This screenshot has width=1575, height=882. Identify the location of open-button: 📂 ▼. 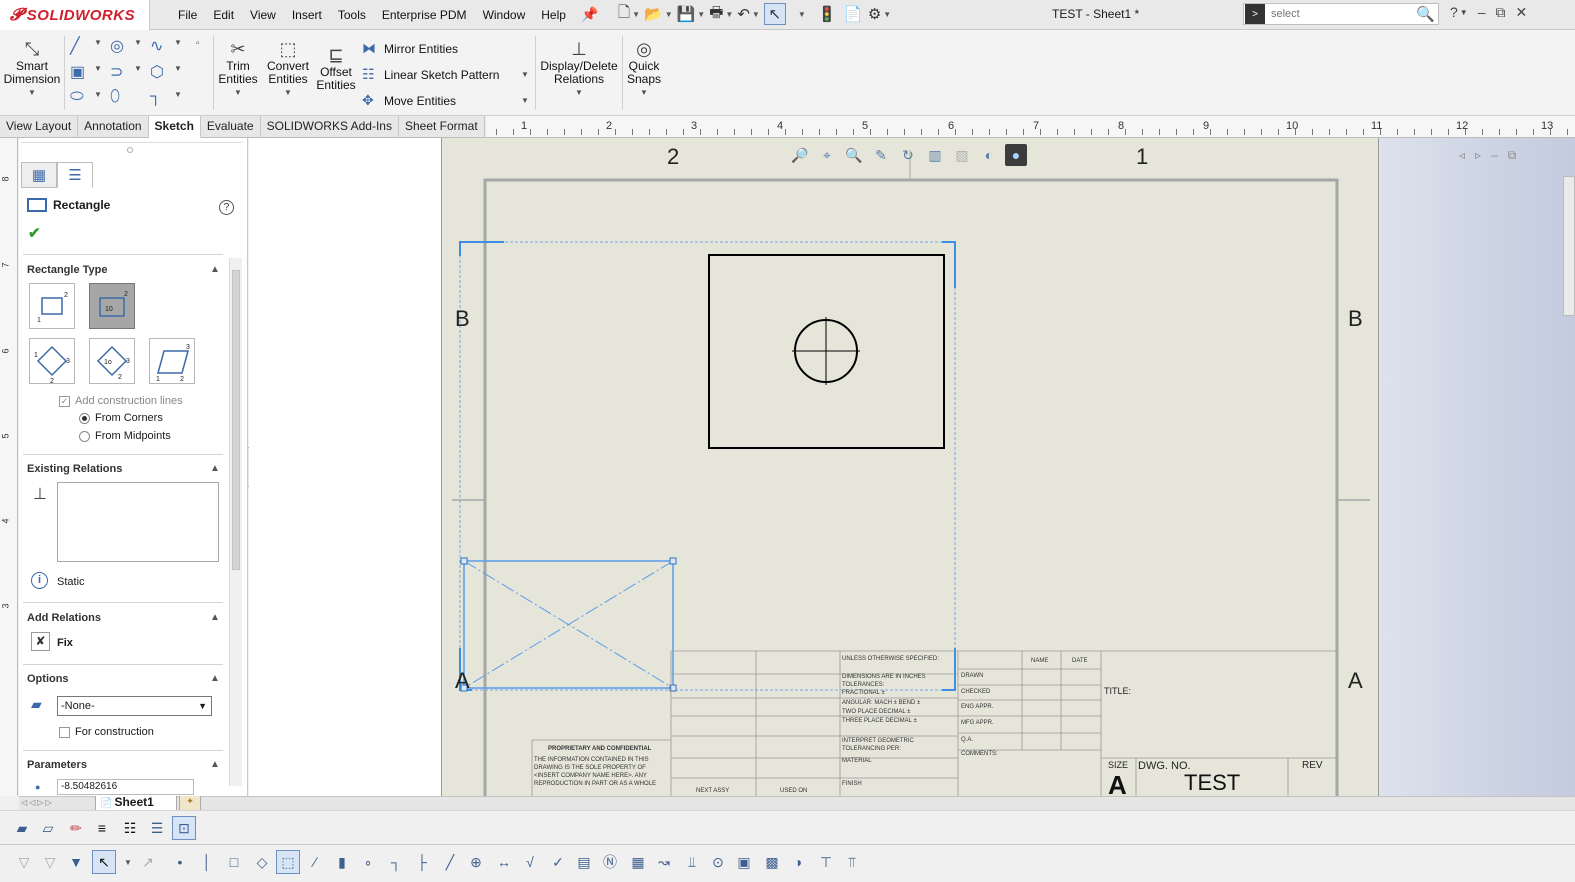
(658, 14).